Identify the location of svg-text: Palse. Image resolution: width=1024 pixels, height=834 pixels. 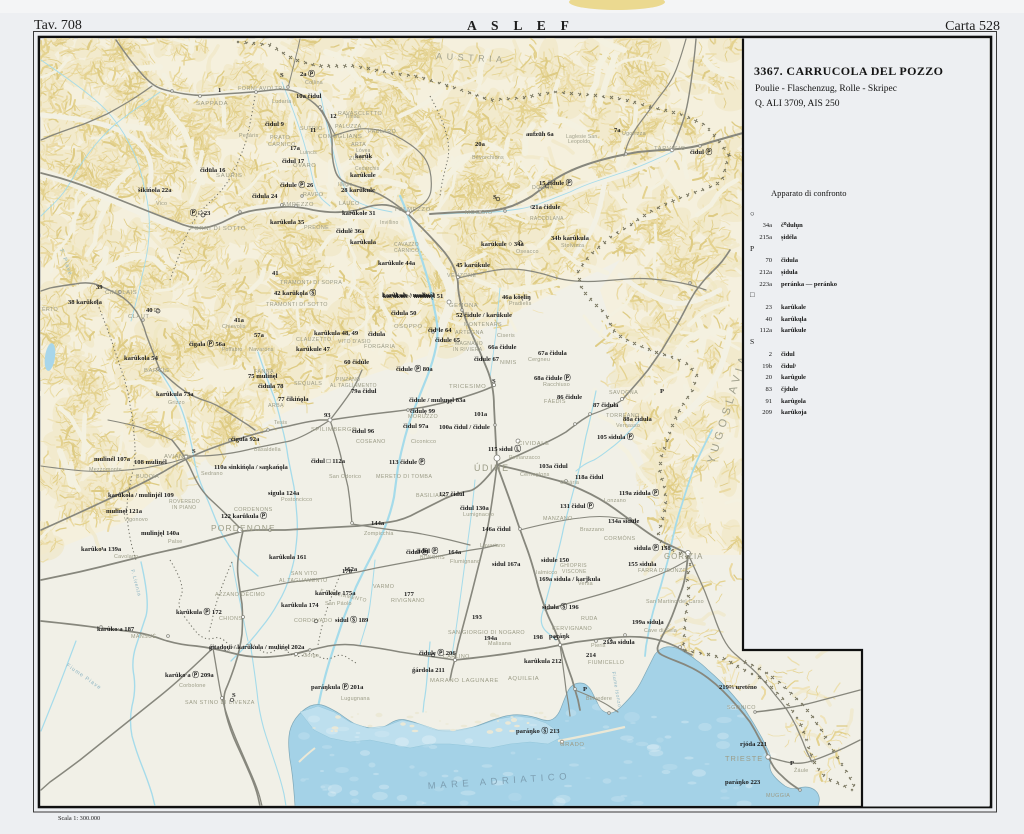
(175, 542).